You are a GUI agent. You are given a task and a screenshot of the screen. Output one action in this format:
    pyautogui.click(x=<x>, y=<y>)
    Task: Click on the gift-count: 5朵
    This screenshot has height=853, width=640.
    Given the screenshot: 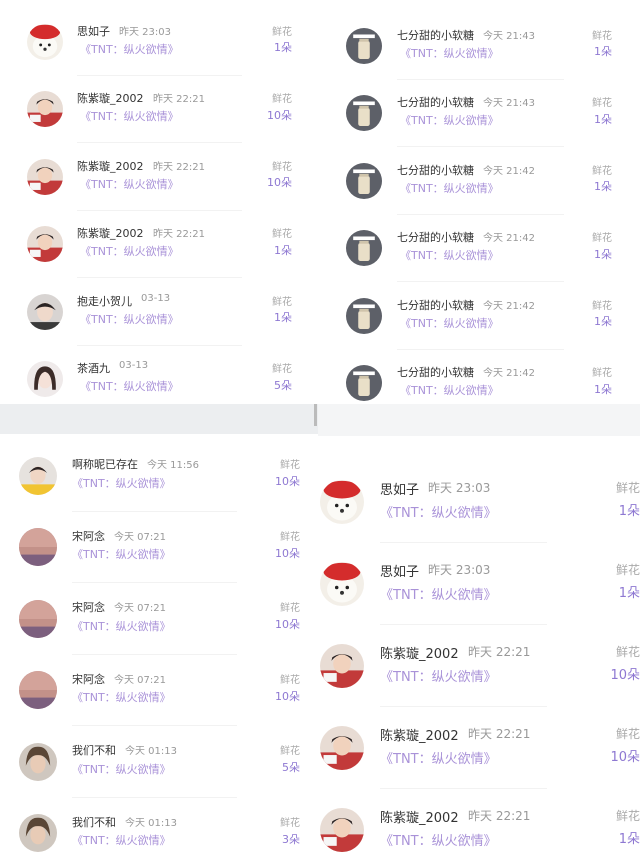 What is the action you would take?
    pyautogui.click(x=291, y=768)
    